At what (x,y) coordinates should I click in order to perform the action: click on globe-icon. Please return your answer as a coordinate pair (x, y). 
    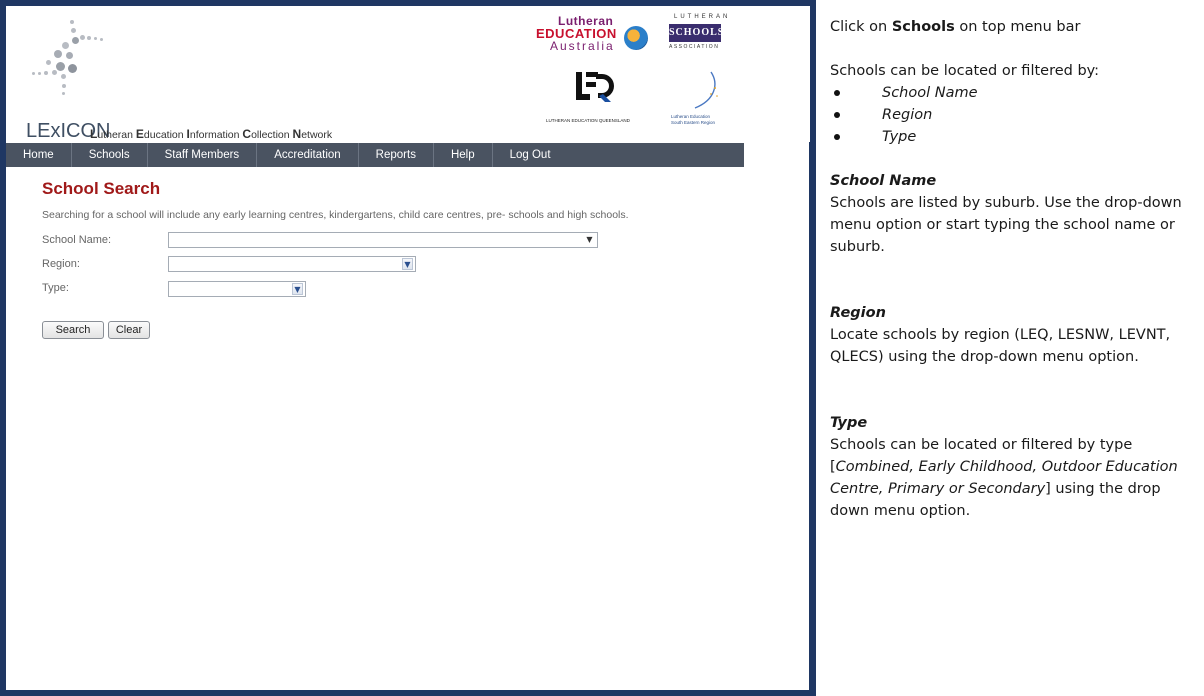
    Looking at the image, I should click on (636, 38).